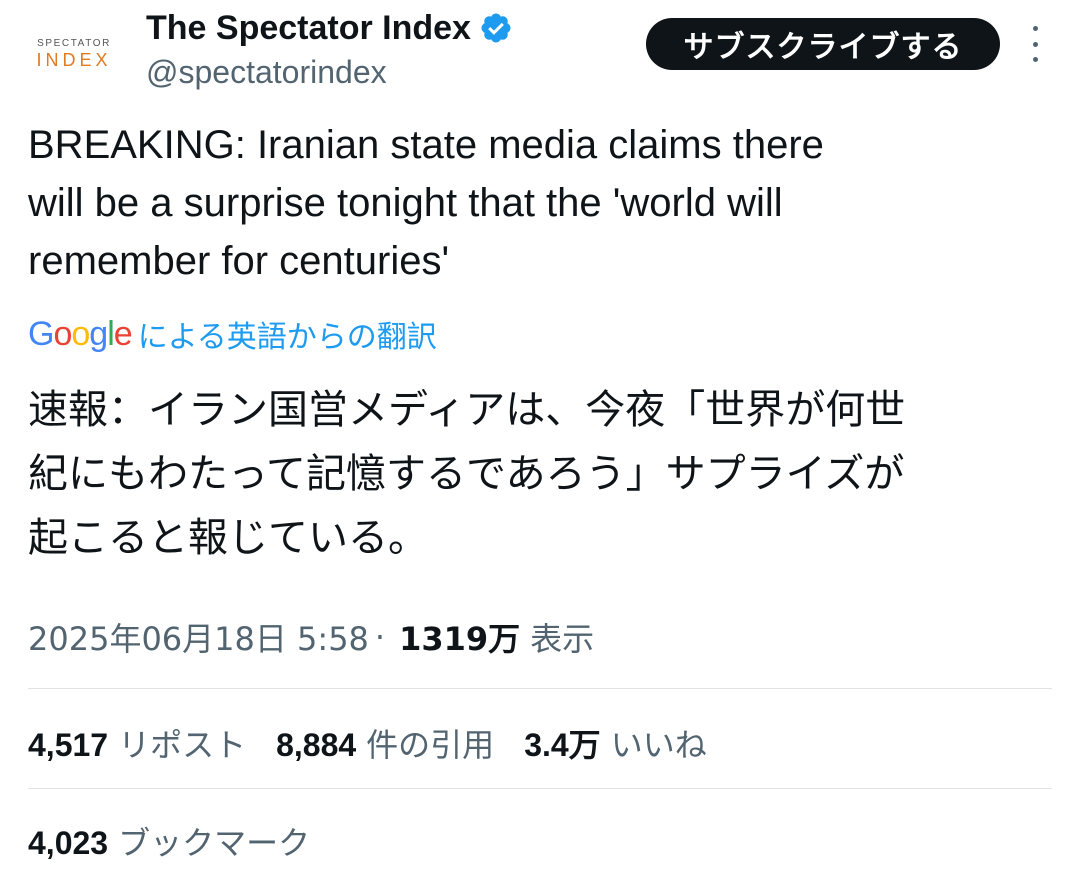 This screenshot has width=1080, height=878. Describe the element at coordinates (467, 410) in the screenshot. I see `translated-text-line: 速報：イラン国営メディアは、今夜「世界が何世` at that location.